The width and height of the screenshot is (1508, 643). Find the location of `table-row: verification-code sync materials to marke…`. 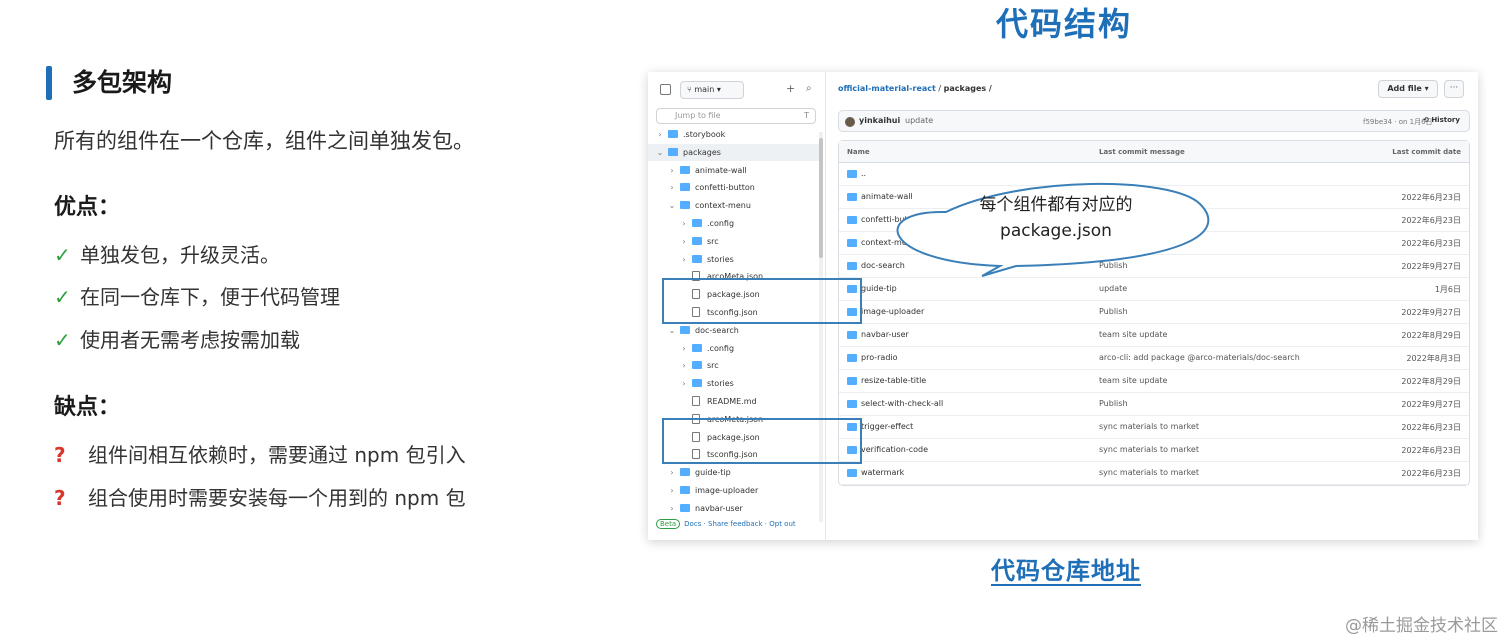

table-row: verification-code sync materials to marke… is located at coordinates (1154, 450).